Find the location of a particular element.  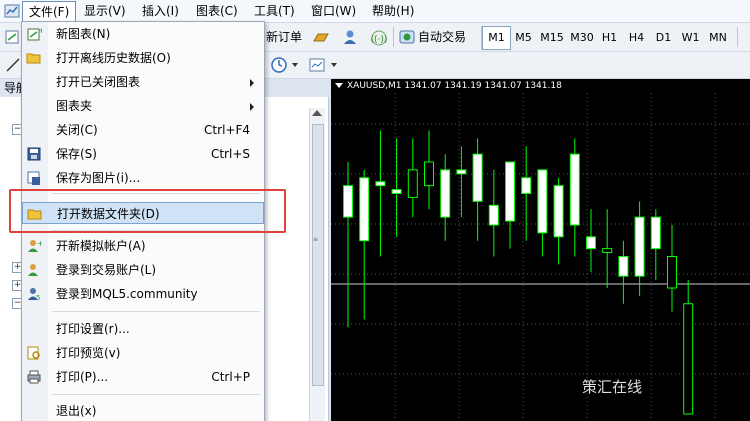

timeframe-bar: M1 M5 M15 M30 H1 H4 D1 W1 MN is located at coordinates (604, 38).